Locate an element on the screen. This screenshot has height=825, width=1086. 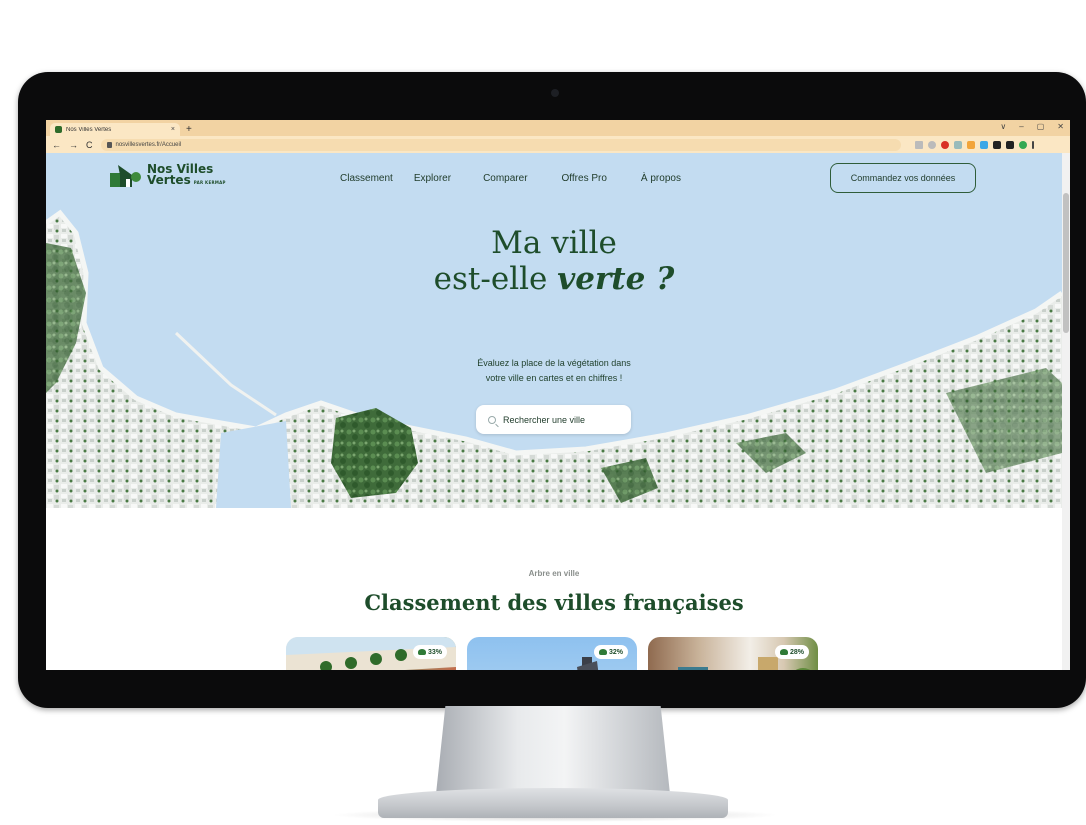
hero-subtitle-line1: Évaluez la place de la végétation dans is located at coordinates (554, 363).